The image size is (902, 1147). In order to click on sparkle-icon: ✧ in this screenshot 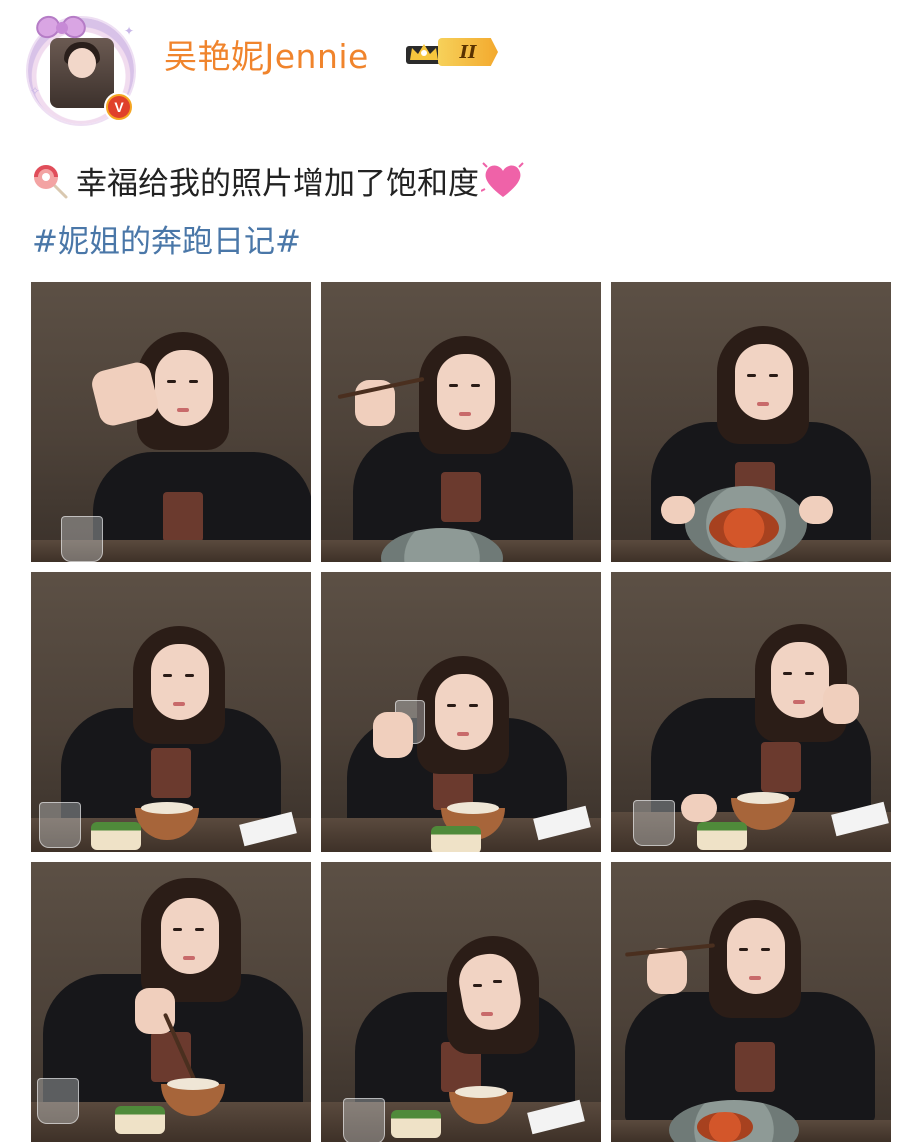, I will do `click(35, 91)`.